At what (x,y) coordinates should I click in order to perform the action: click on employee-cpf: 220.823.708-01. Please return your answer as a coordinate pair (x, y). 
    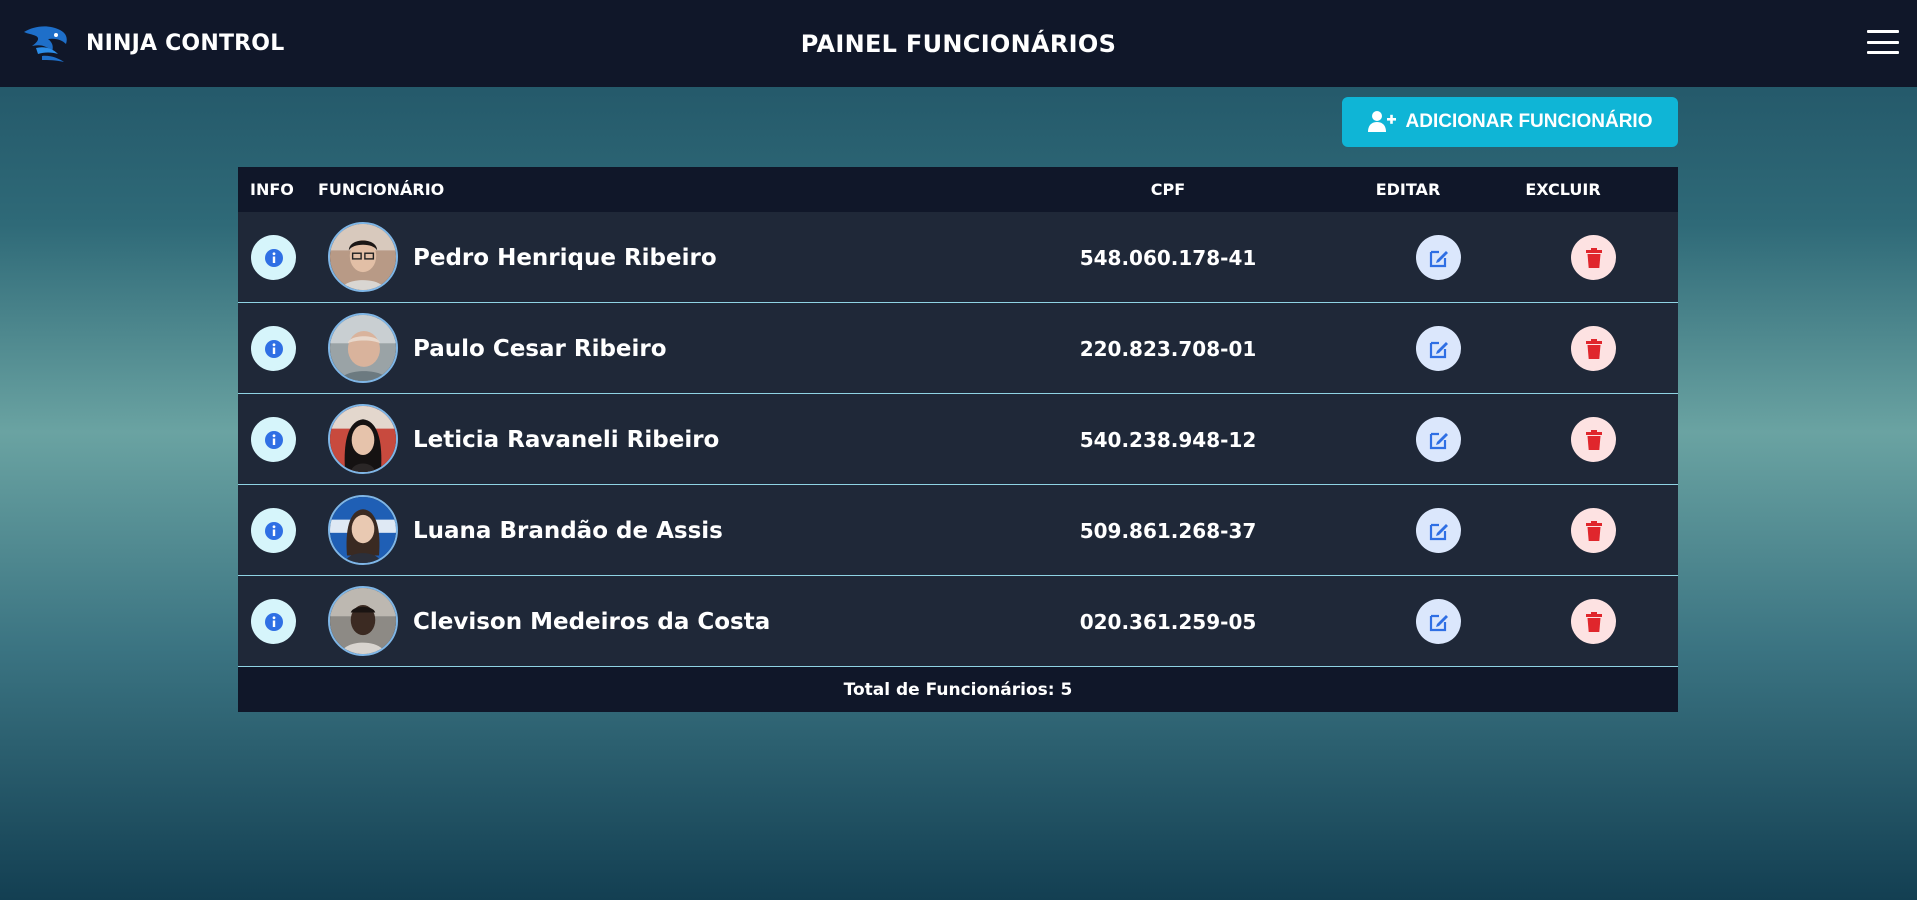
    Looking at the image, I should click on (1168, 348).